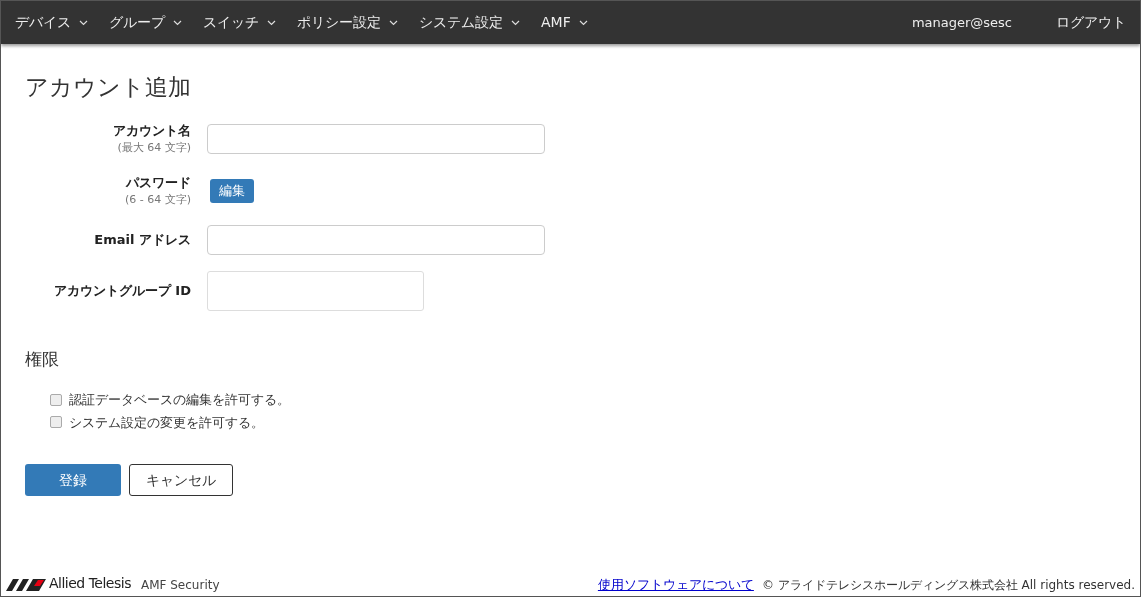 The image size is (1141, 597). What do you see at coordinates (239, 22) in the screenshot?
I see `nav-menu: スイッチ` at bounding box center [239, 22].